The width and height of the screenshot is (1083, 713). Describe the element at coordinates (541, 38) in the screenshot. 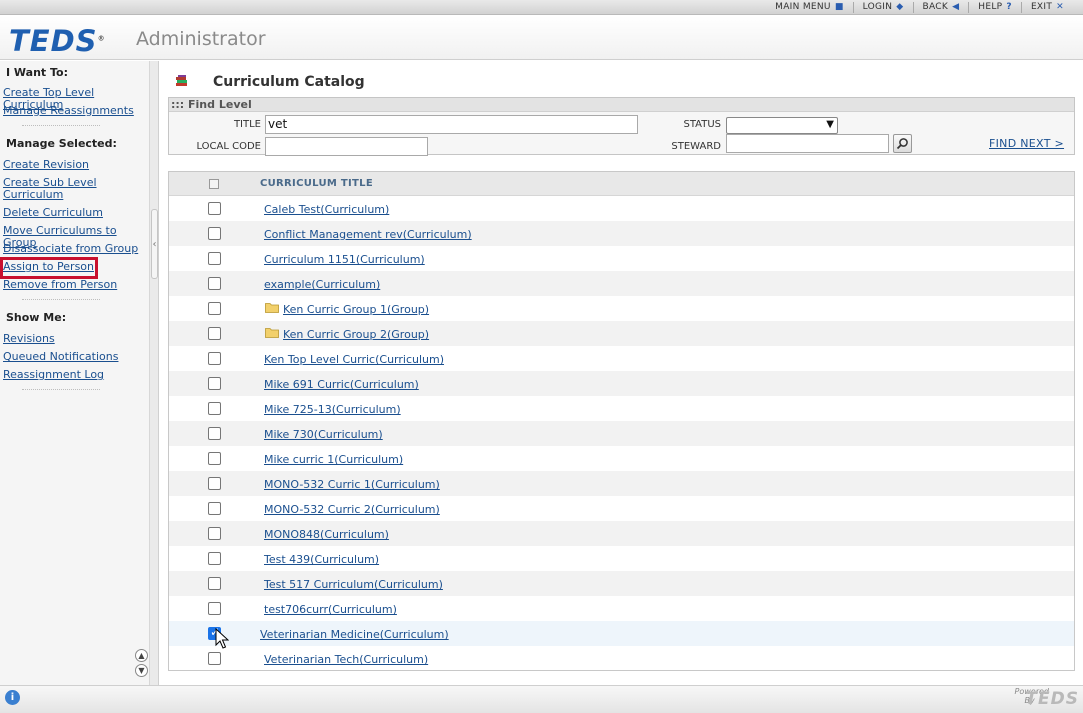

I see `app-header: TEDS® Administrator` at that location.